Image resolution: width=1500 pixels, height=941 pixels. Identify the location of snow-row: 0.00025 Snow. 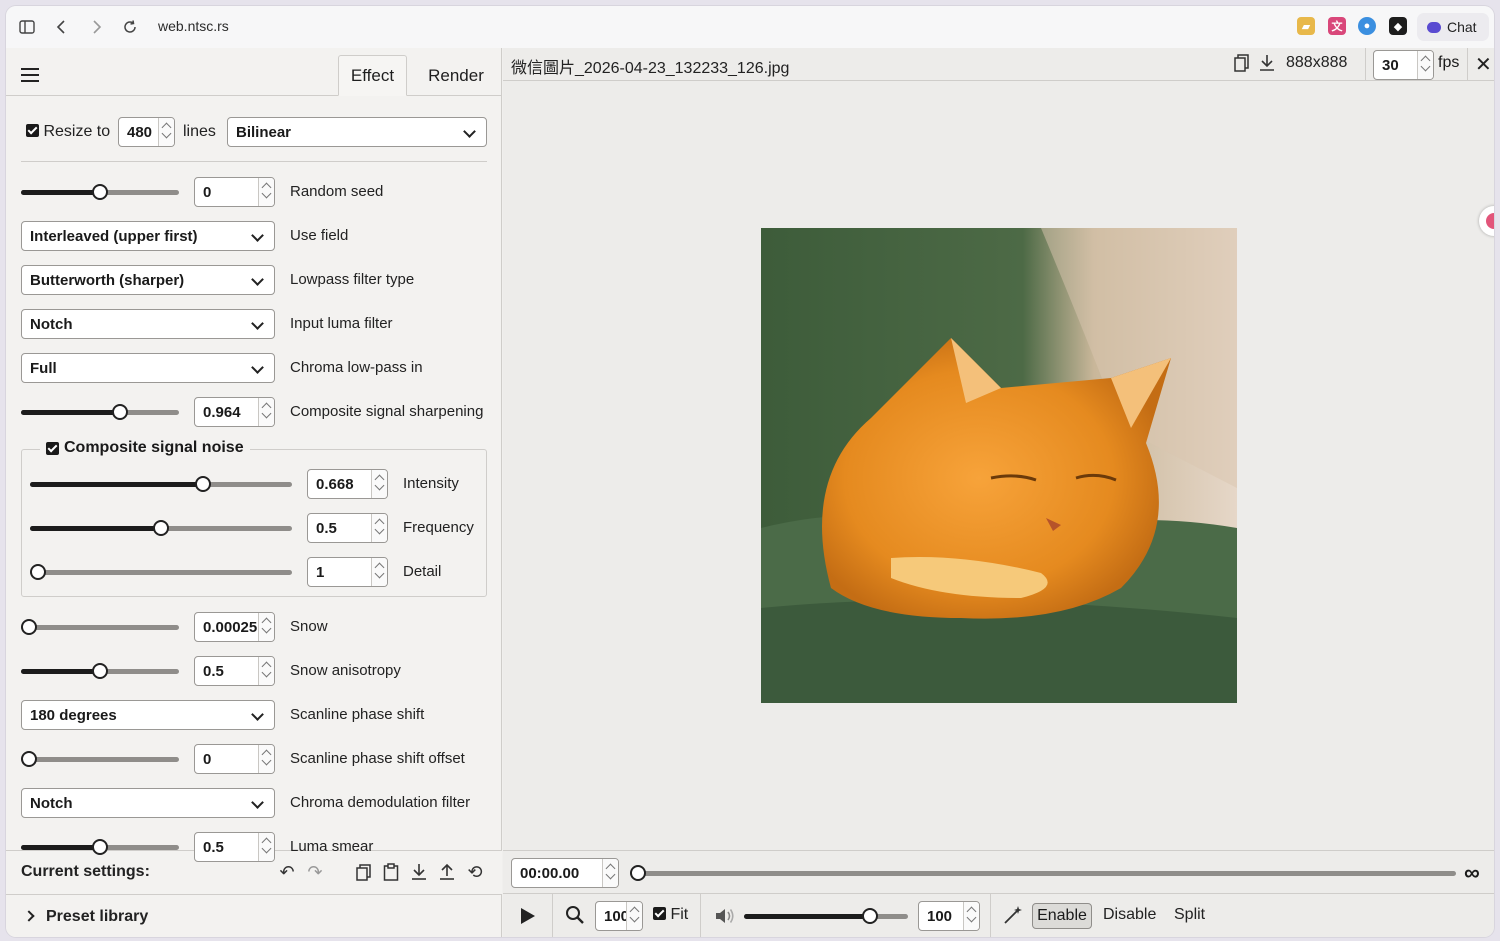
(254, 627).